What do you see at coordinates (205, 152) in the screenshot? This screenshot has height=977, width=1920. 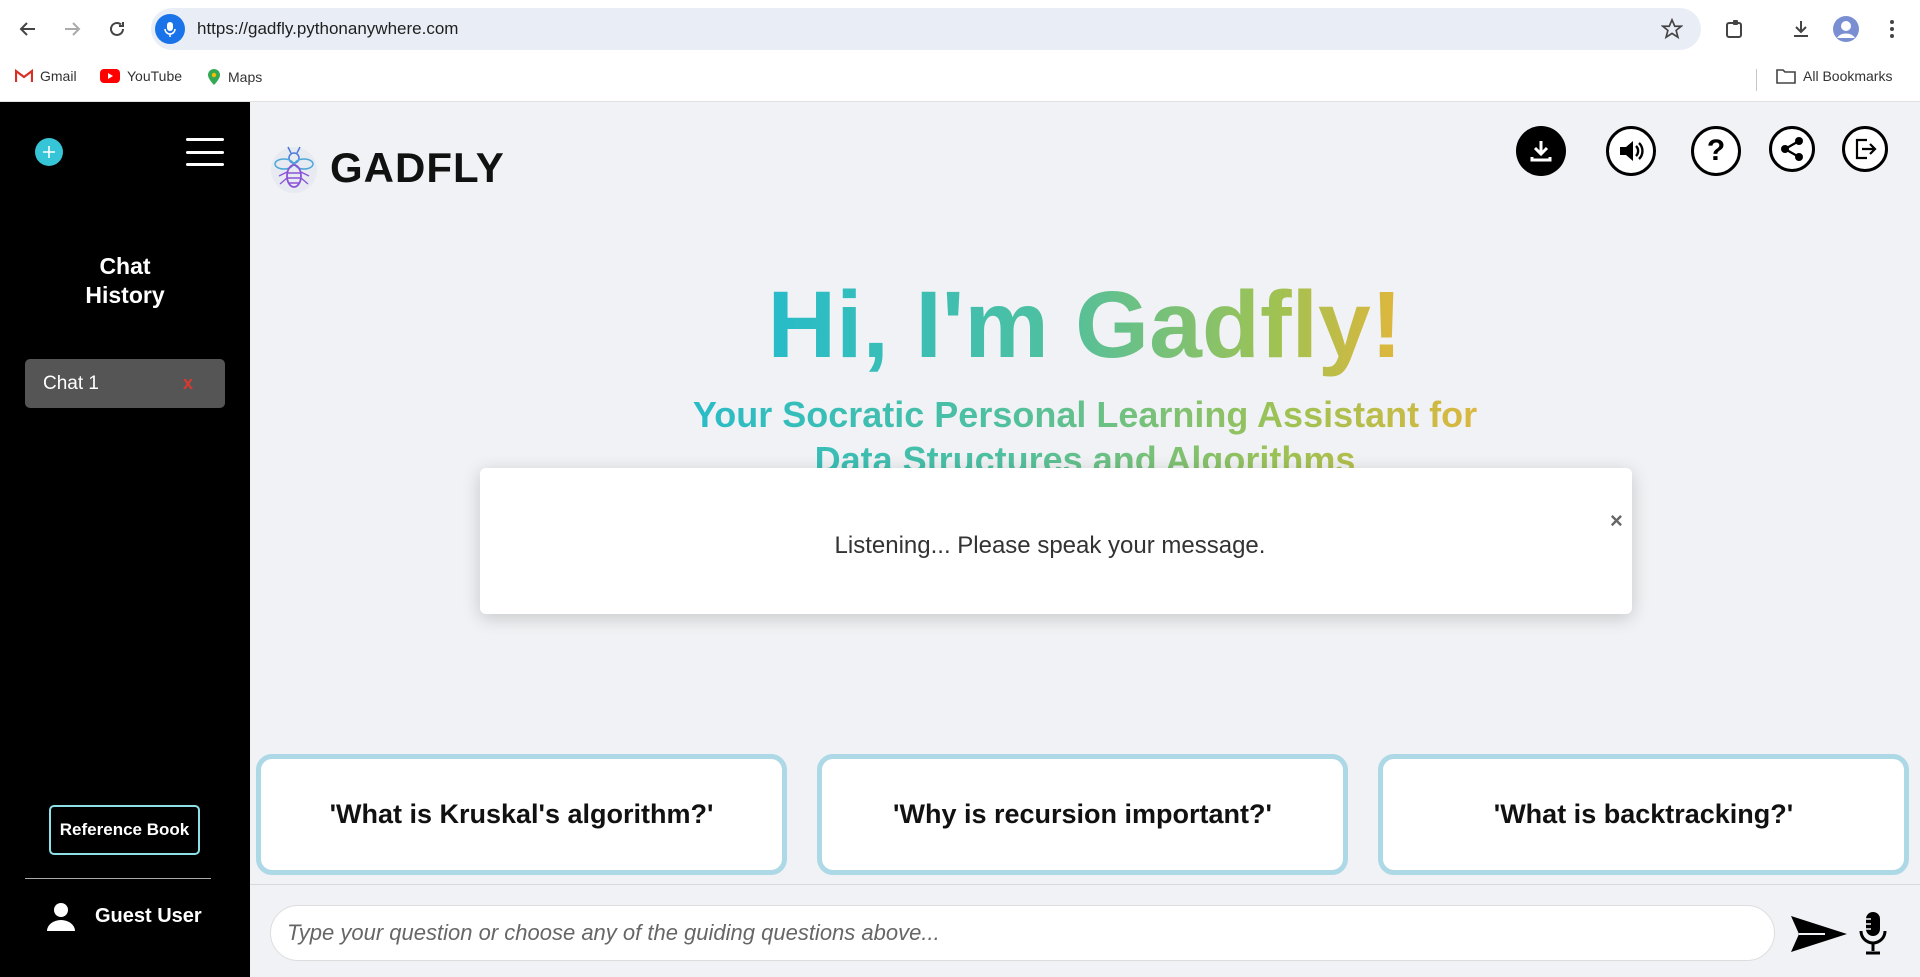 I see `hamburger-menu-icon` at bounding box center [205, 152].